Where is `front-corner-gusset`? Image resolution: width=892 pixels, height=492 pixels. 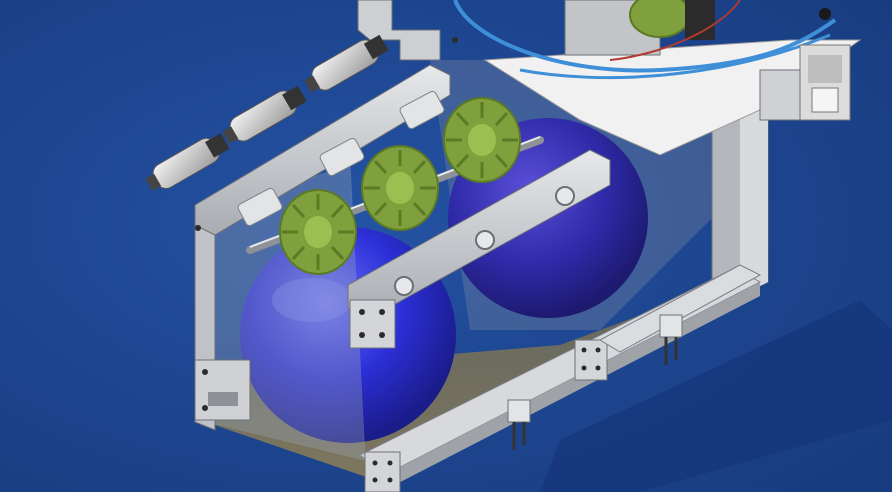
front-corner-gusset is located at coordinates (372, 324).